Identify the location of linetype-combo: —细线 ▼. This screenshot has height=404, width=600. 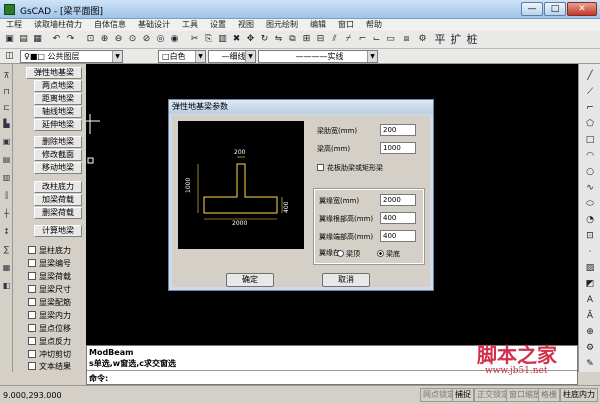
(232, 56).